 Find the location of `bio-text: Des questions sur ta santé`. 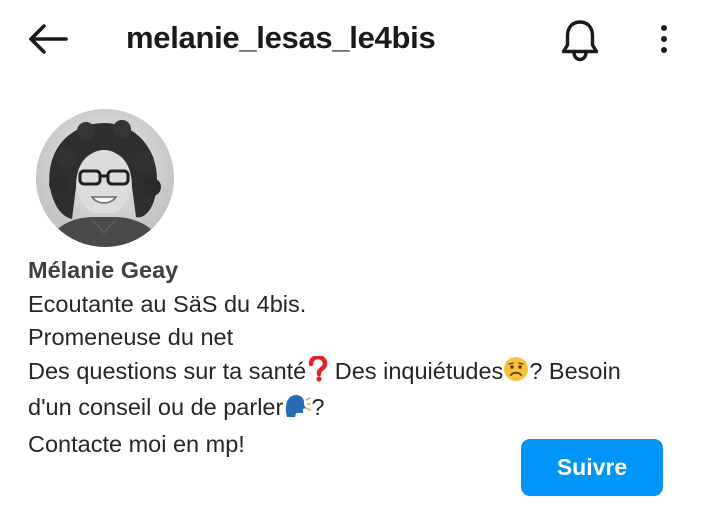

bio-text: Des questions sur ta santé is located at coordinates (167, 370).